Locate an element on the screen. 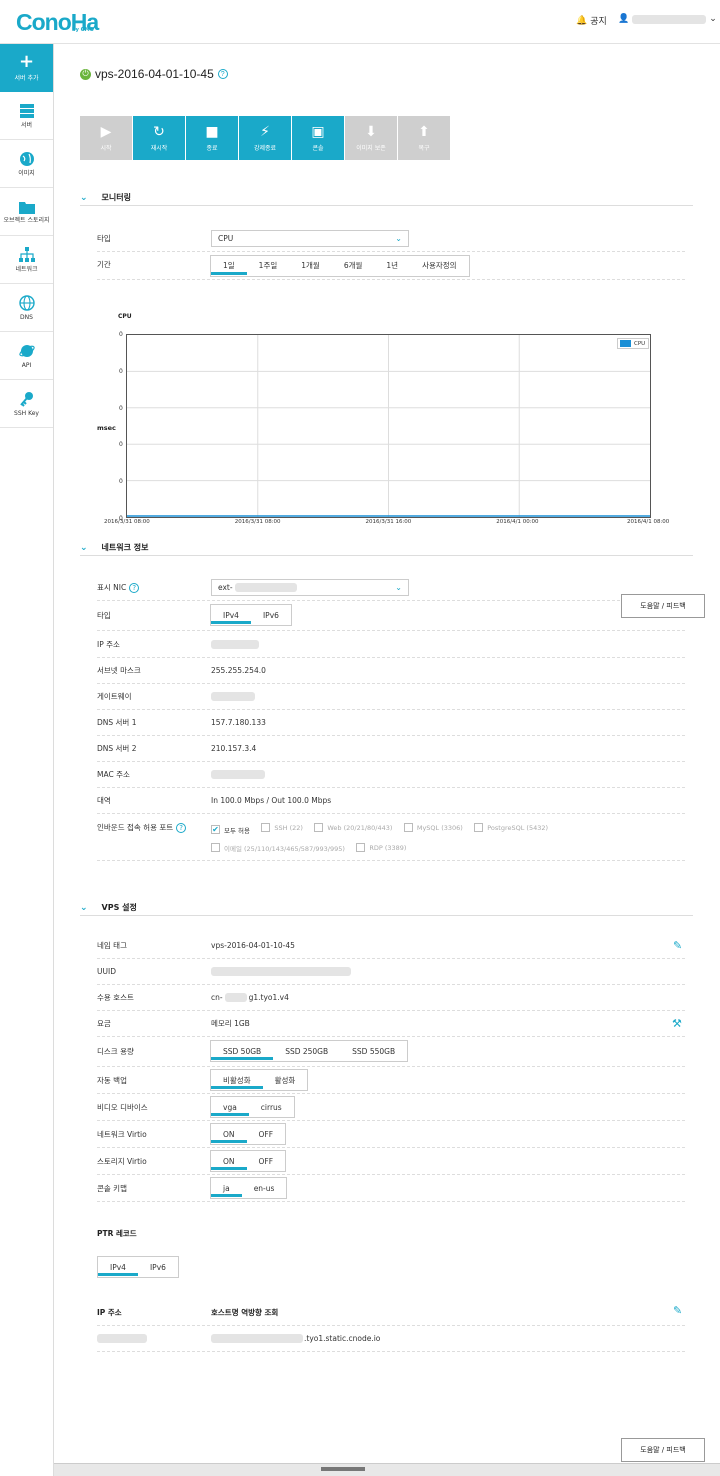 The image size is (720, 1476). period-option: 1주일 is located at coordinates (268, 266).